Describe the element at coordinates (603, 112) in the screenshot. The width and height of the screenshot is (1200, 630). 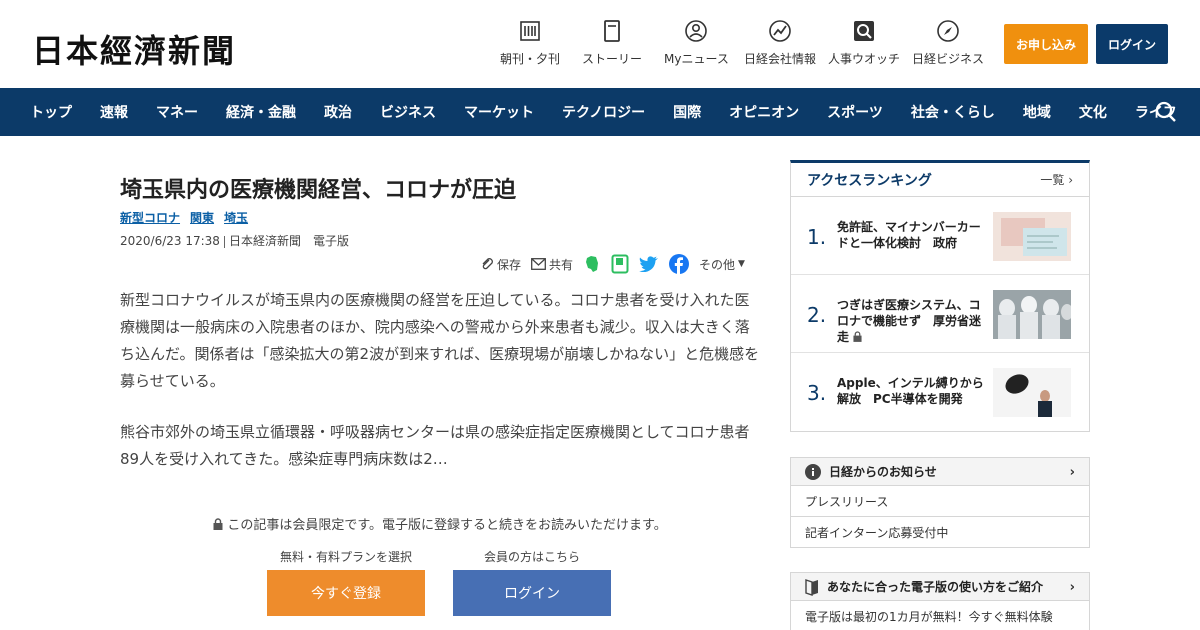
I see `navbar-item: テクノロジー` at that location.